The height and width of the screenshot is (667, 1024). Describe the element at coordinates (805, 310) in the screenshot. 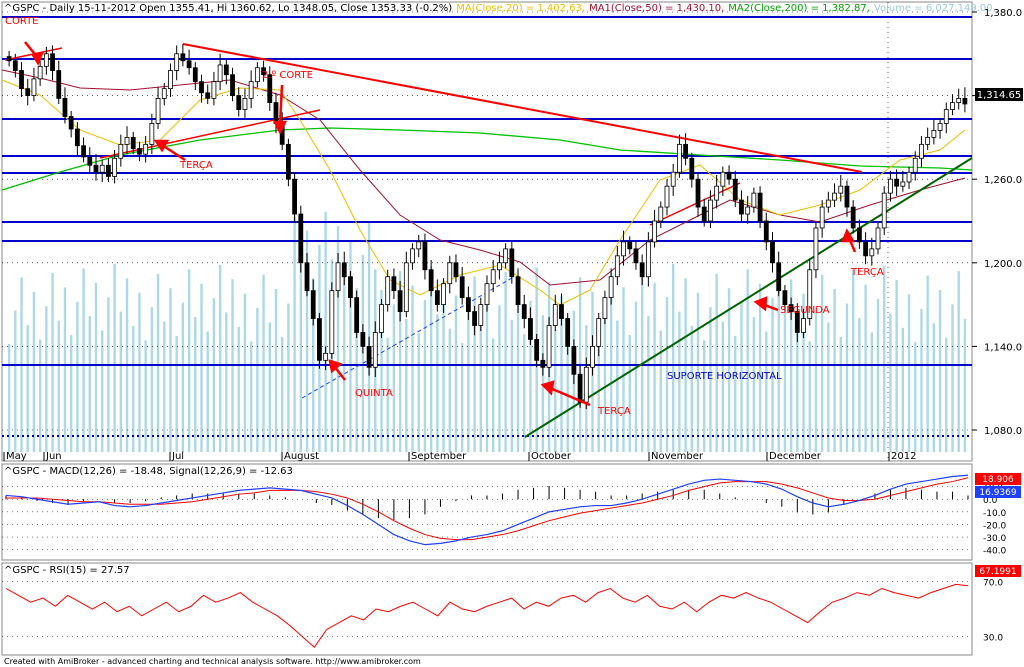

I see `label-segunda: SEGUNDA` at that location.